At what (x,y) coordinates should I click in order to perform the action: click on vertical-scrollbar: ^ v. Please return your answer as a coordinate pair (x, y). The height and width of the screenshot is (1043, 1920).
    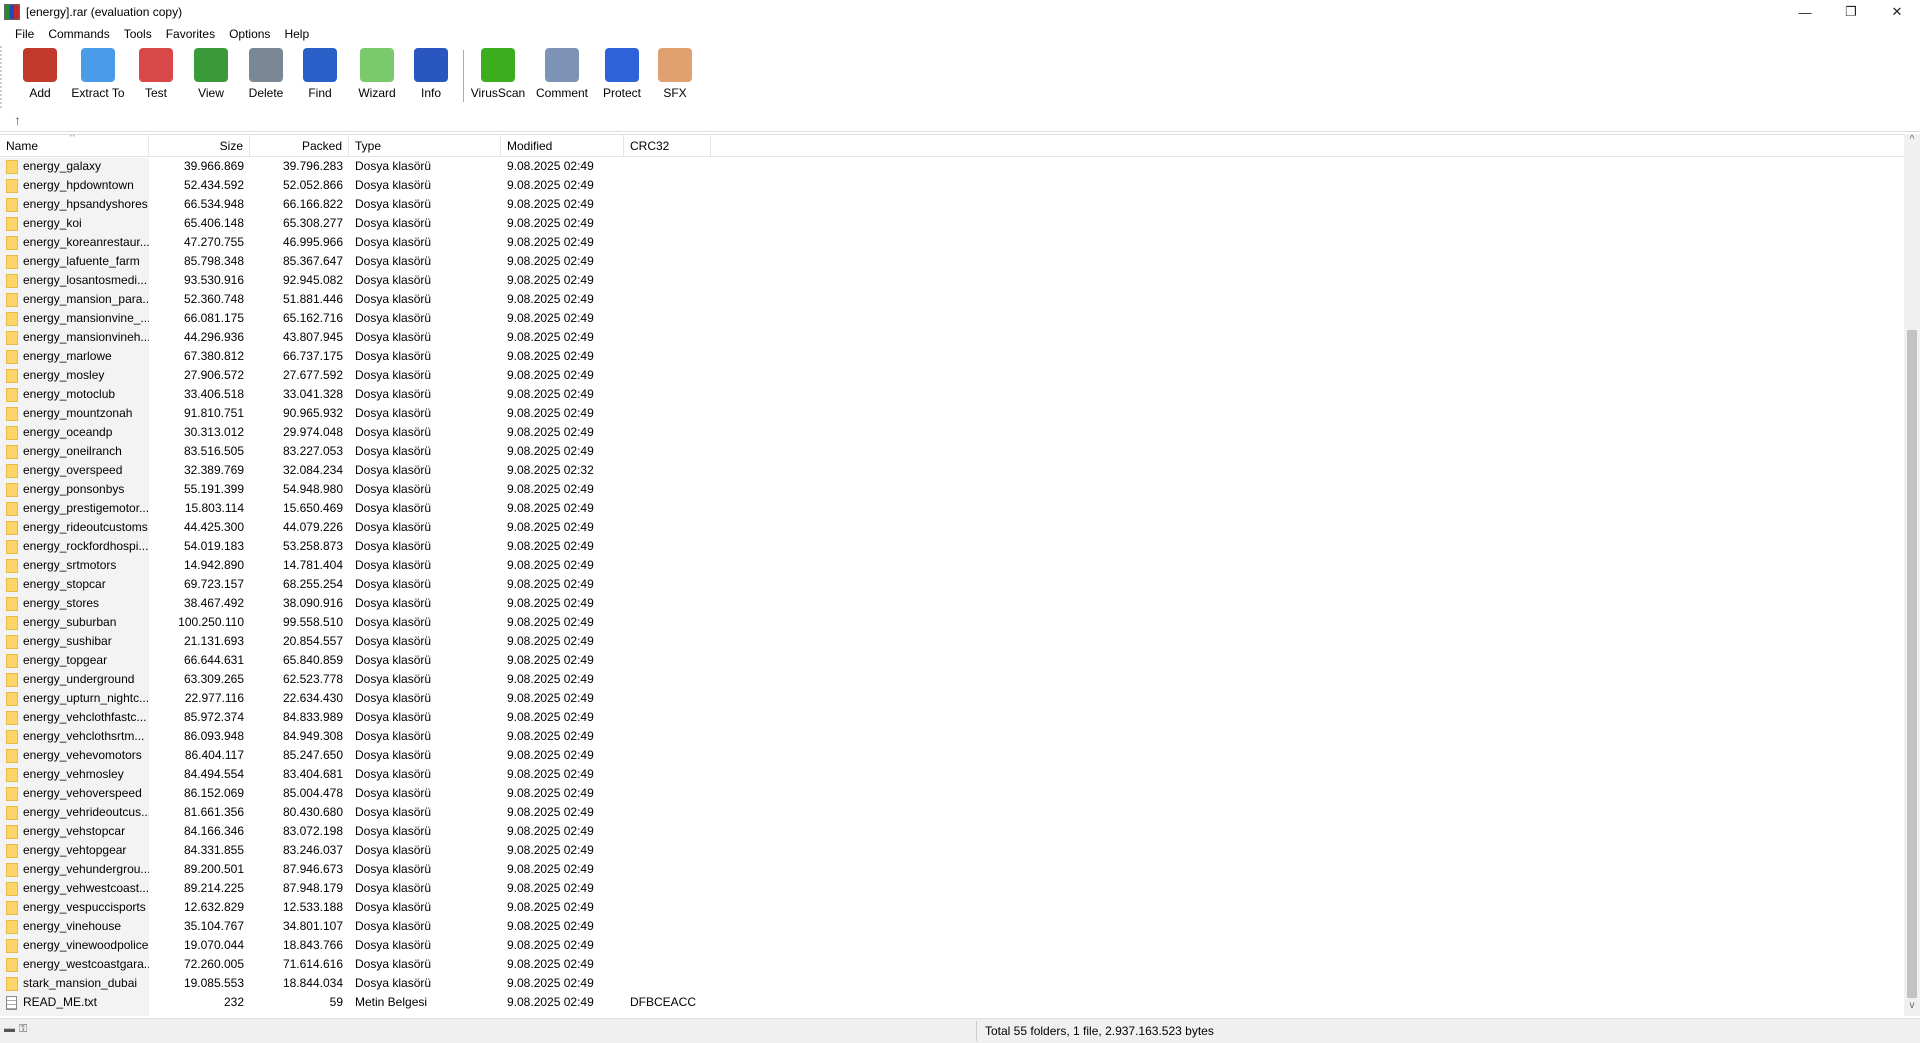
    Looking at the image, I should click on (1912, 575).